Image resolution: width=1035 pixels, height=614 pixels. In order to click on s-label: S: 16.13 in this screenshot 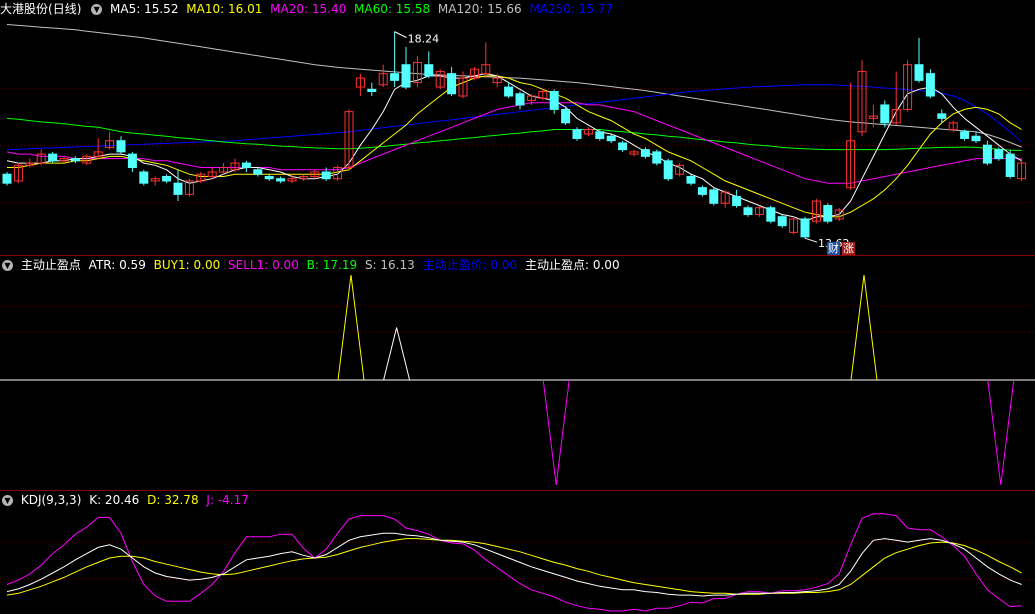, I will do `click(389, 265)`.